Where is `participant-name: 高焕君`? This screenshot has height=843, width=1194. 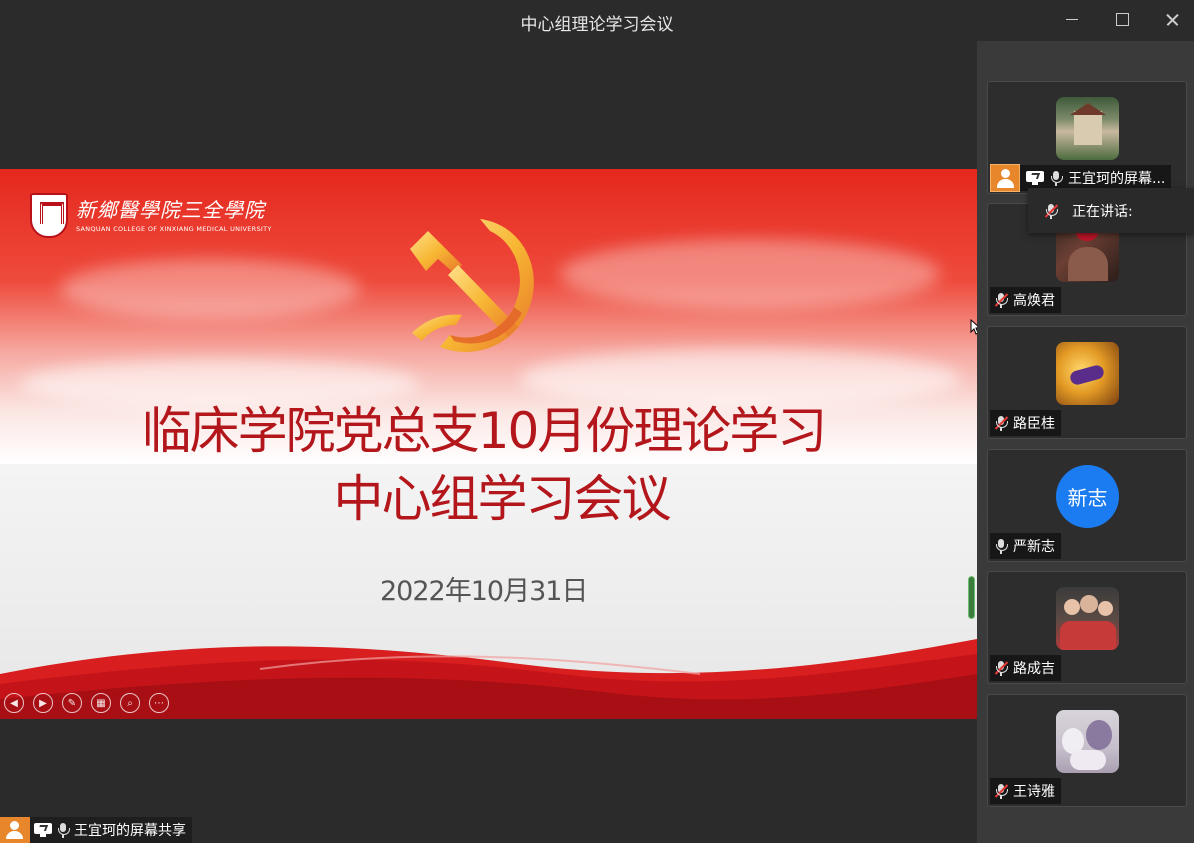 participant-name: 高焕君 is located at coordinates (1034, 301).